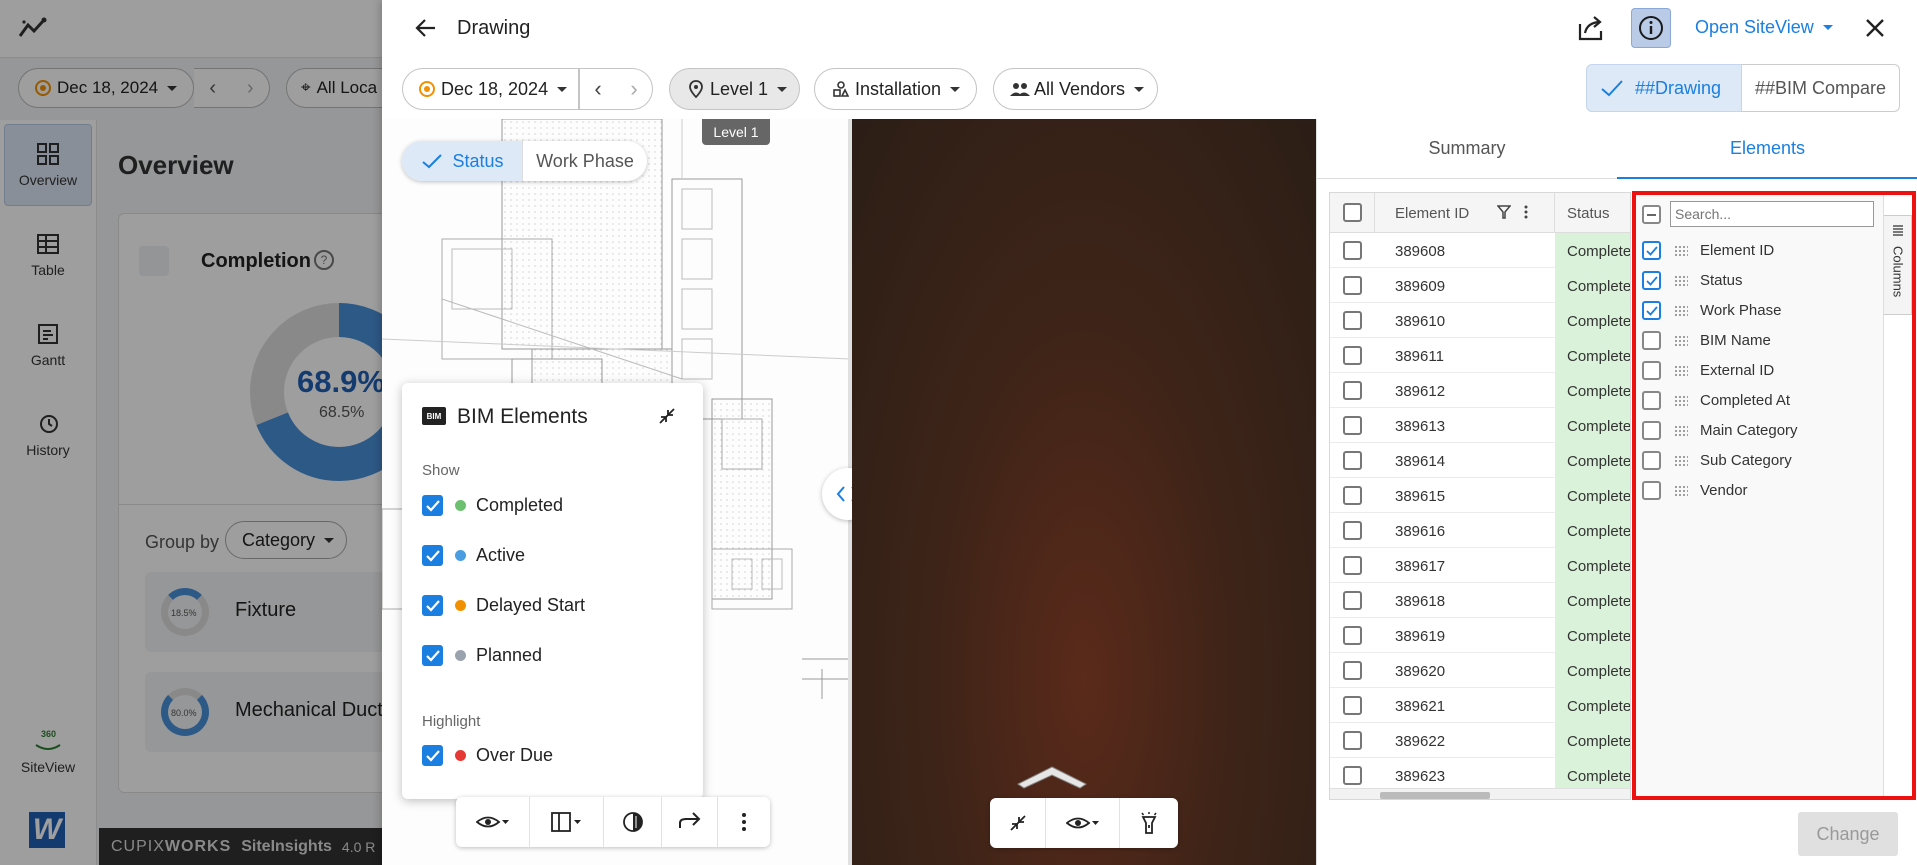 This screenshot has width=1917, height=865. Describe the element at coordinates (1075, 89) in the screenshot. I see `vendors-select: All Vendors` at that location.